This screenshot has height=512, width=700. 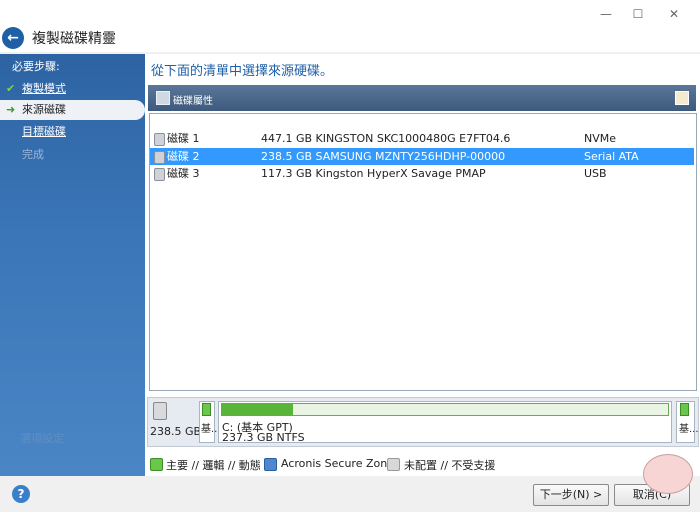 I want to click on legend-primary-label: 主要 // 邏輯 // 動態, so click(x=213, y=465).